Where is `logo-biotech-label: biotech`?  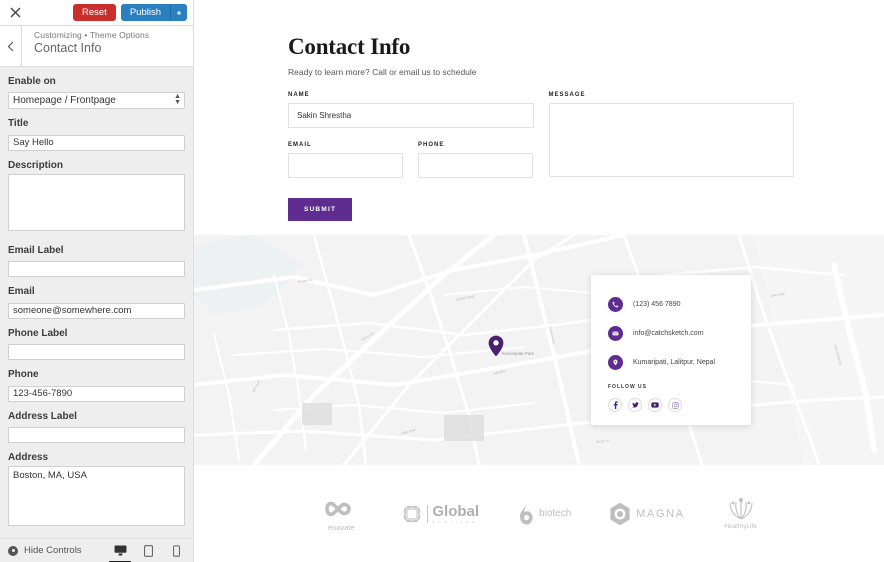
logo-biotech-label: biotech is located at coordinates (555, 513).